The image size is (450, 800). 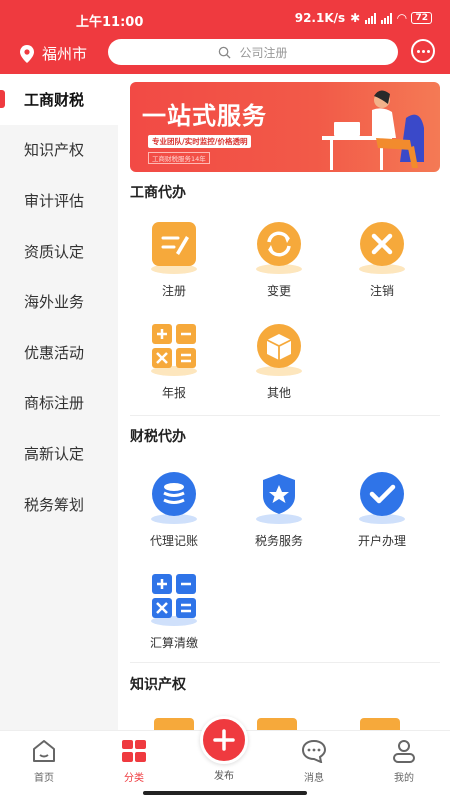 I want to click on network-speed: 92.1K/s, so click(x=320, y=18).